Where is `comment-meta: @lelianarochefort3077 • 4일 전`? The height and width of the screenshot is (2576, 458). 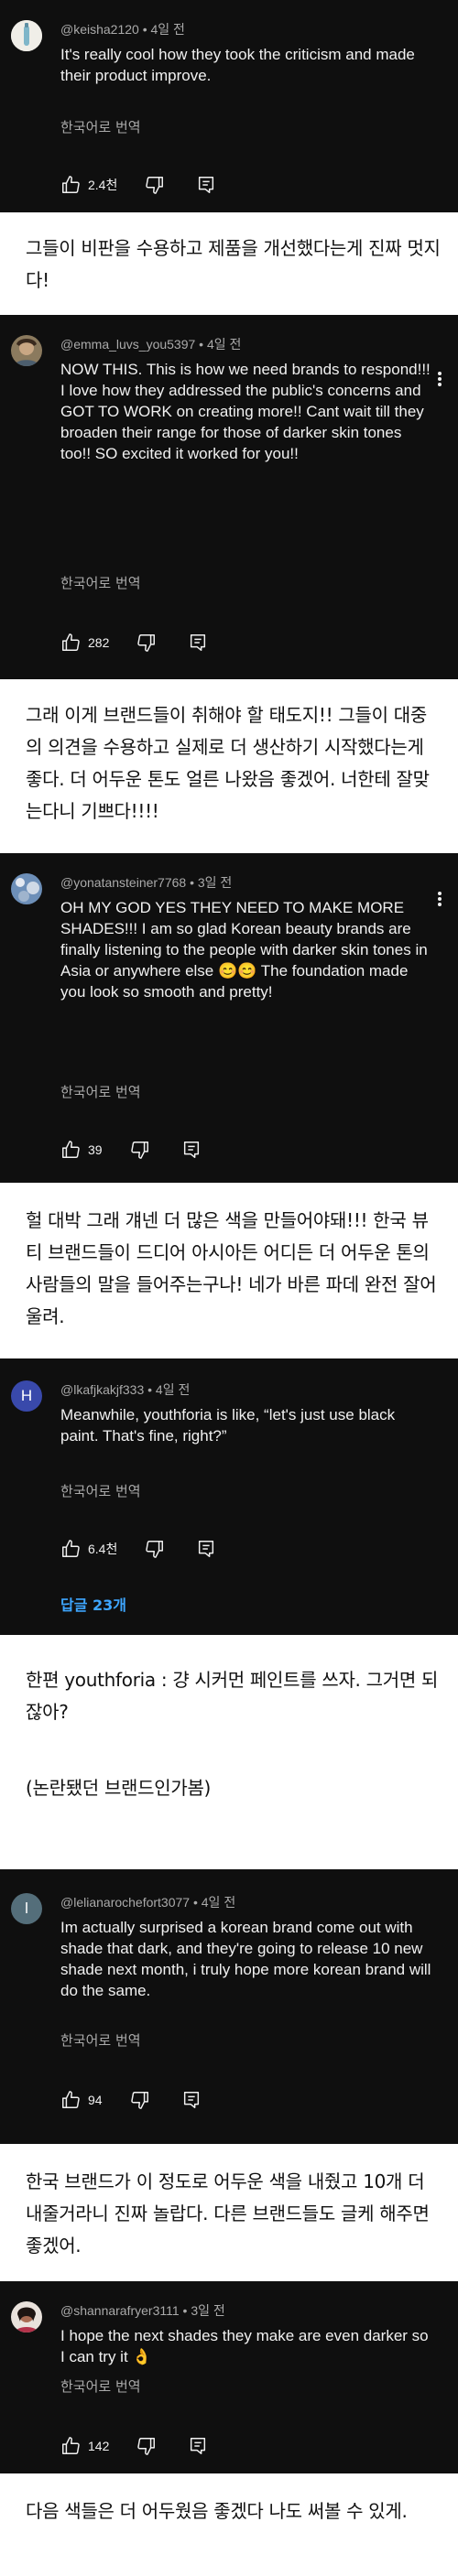 comment-meta: @lelianarochefort3077 • 4일 전 is located at coordinates (148, 1902).